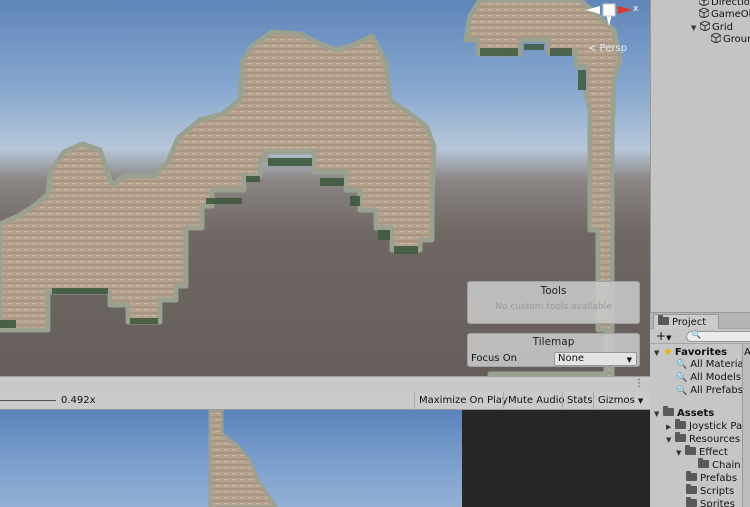 This screenshot has height=507, width=750. Describe the element at coordinates (553, 350) in the screenshot. I see `tilemap-overlay-panel: Tilemap Focus On None ▼` at that location.